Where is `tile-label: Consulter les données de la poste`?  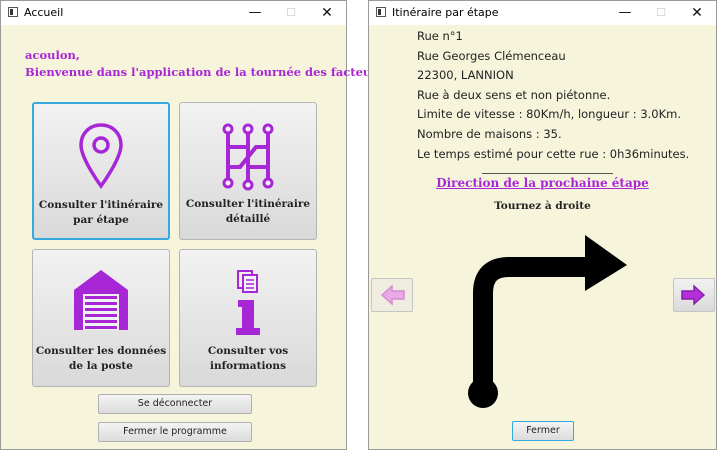 tile-label: Consulter les données de la poste is located at coordinates (101, 358).